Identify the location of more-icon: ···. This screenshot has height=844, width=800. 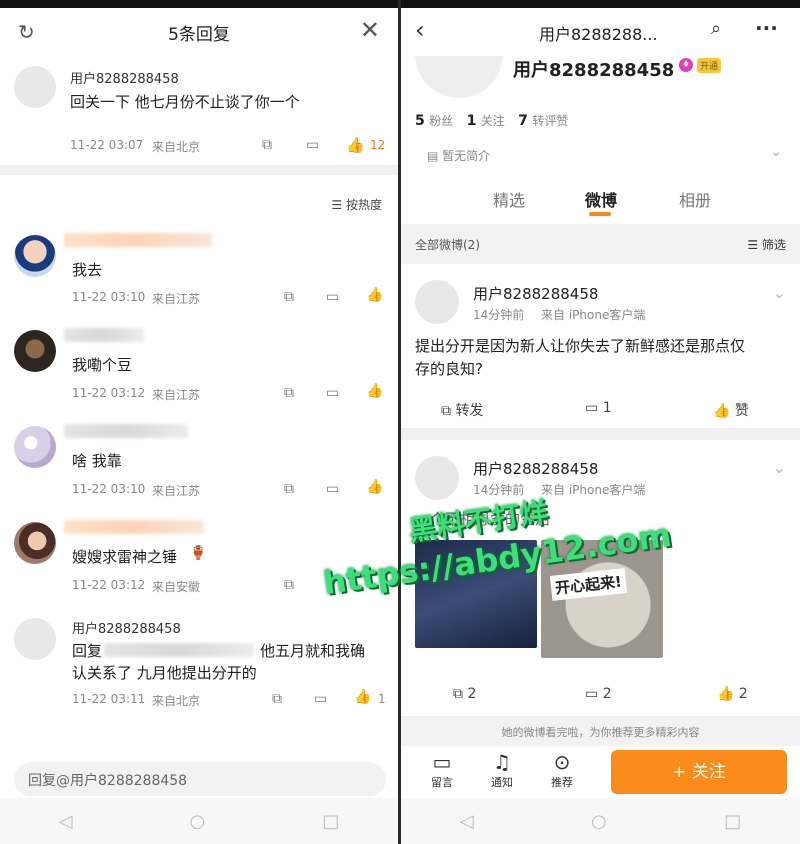
(766, 28).